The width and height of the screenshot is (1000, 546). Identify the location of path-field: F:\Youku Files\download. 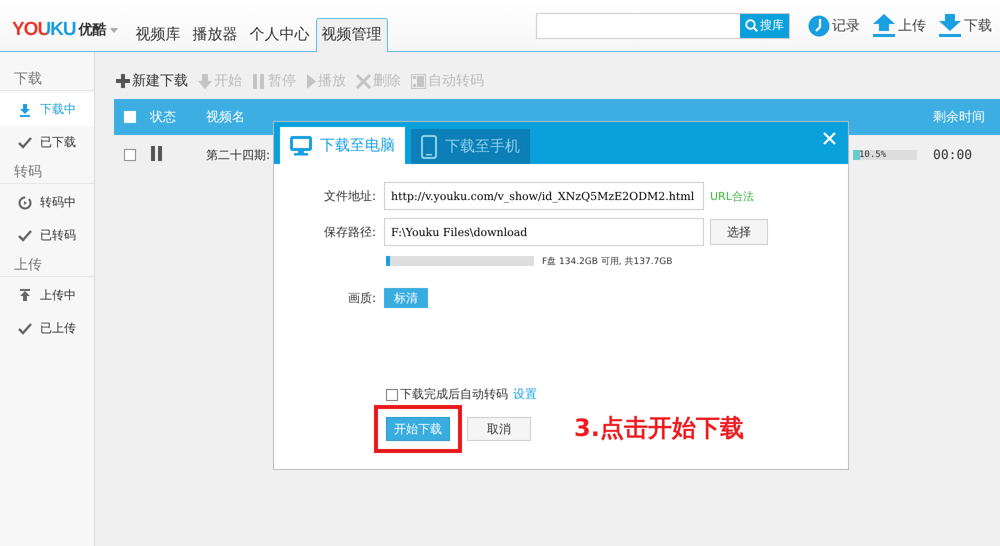
(544, 232).